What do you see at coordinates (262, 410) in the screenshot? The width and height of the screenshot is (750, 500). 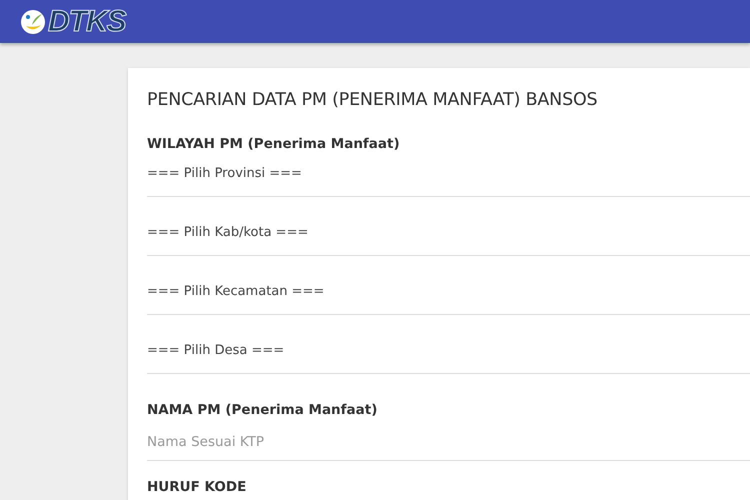 I see `section-label: NAMA PM (Penerima Manfaat)` at bounding box center [262, 410].